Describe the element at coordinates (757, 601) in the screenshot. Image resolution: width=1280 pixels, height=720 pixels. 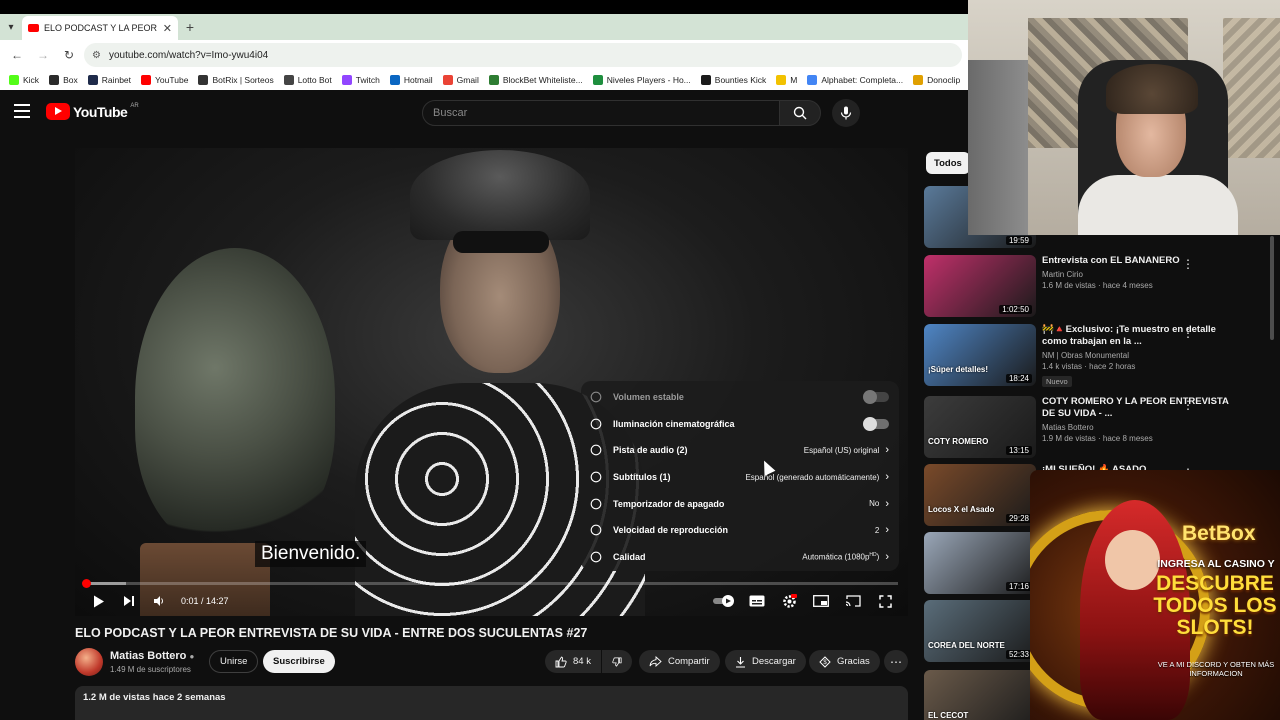
I see `subtitles-button` at that location.